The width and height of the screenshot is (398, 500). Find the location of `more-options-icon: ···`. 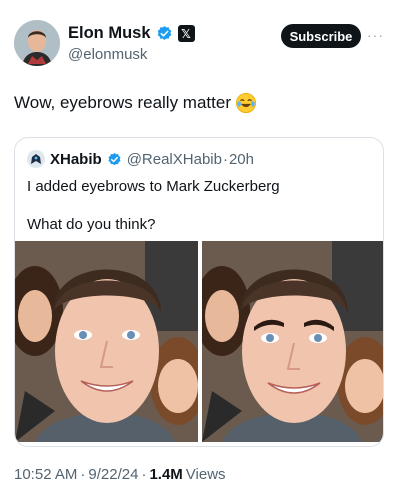

more-options-icon: ··· is located at coordinates (375, 35).